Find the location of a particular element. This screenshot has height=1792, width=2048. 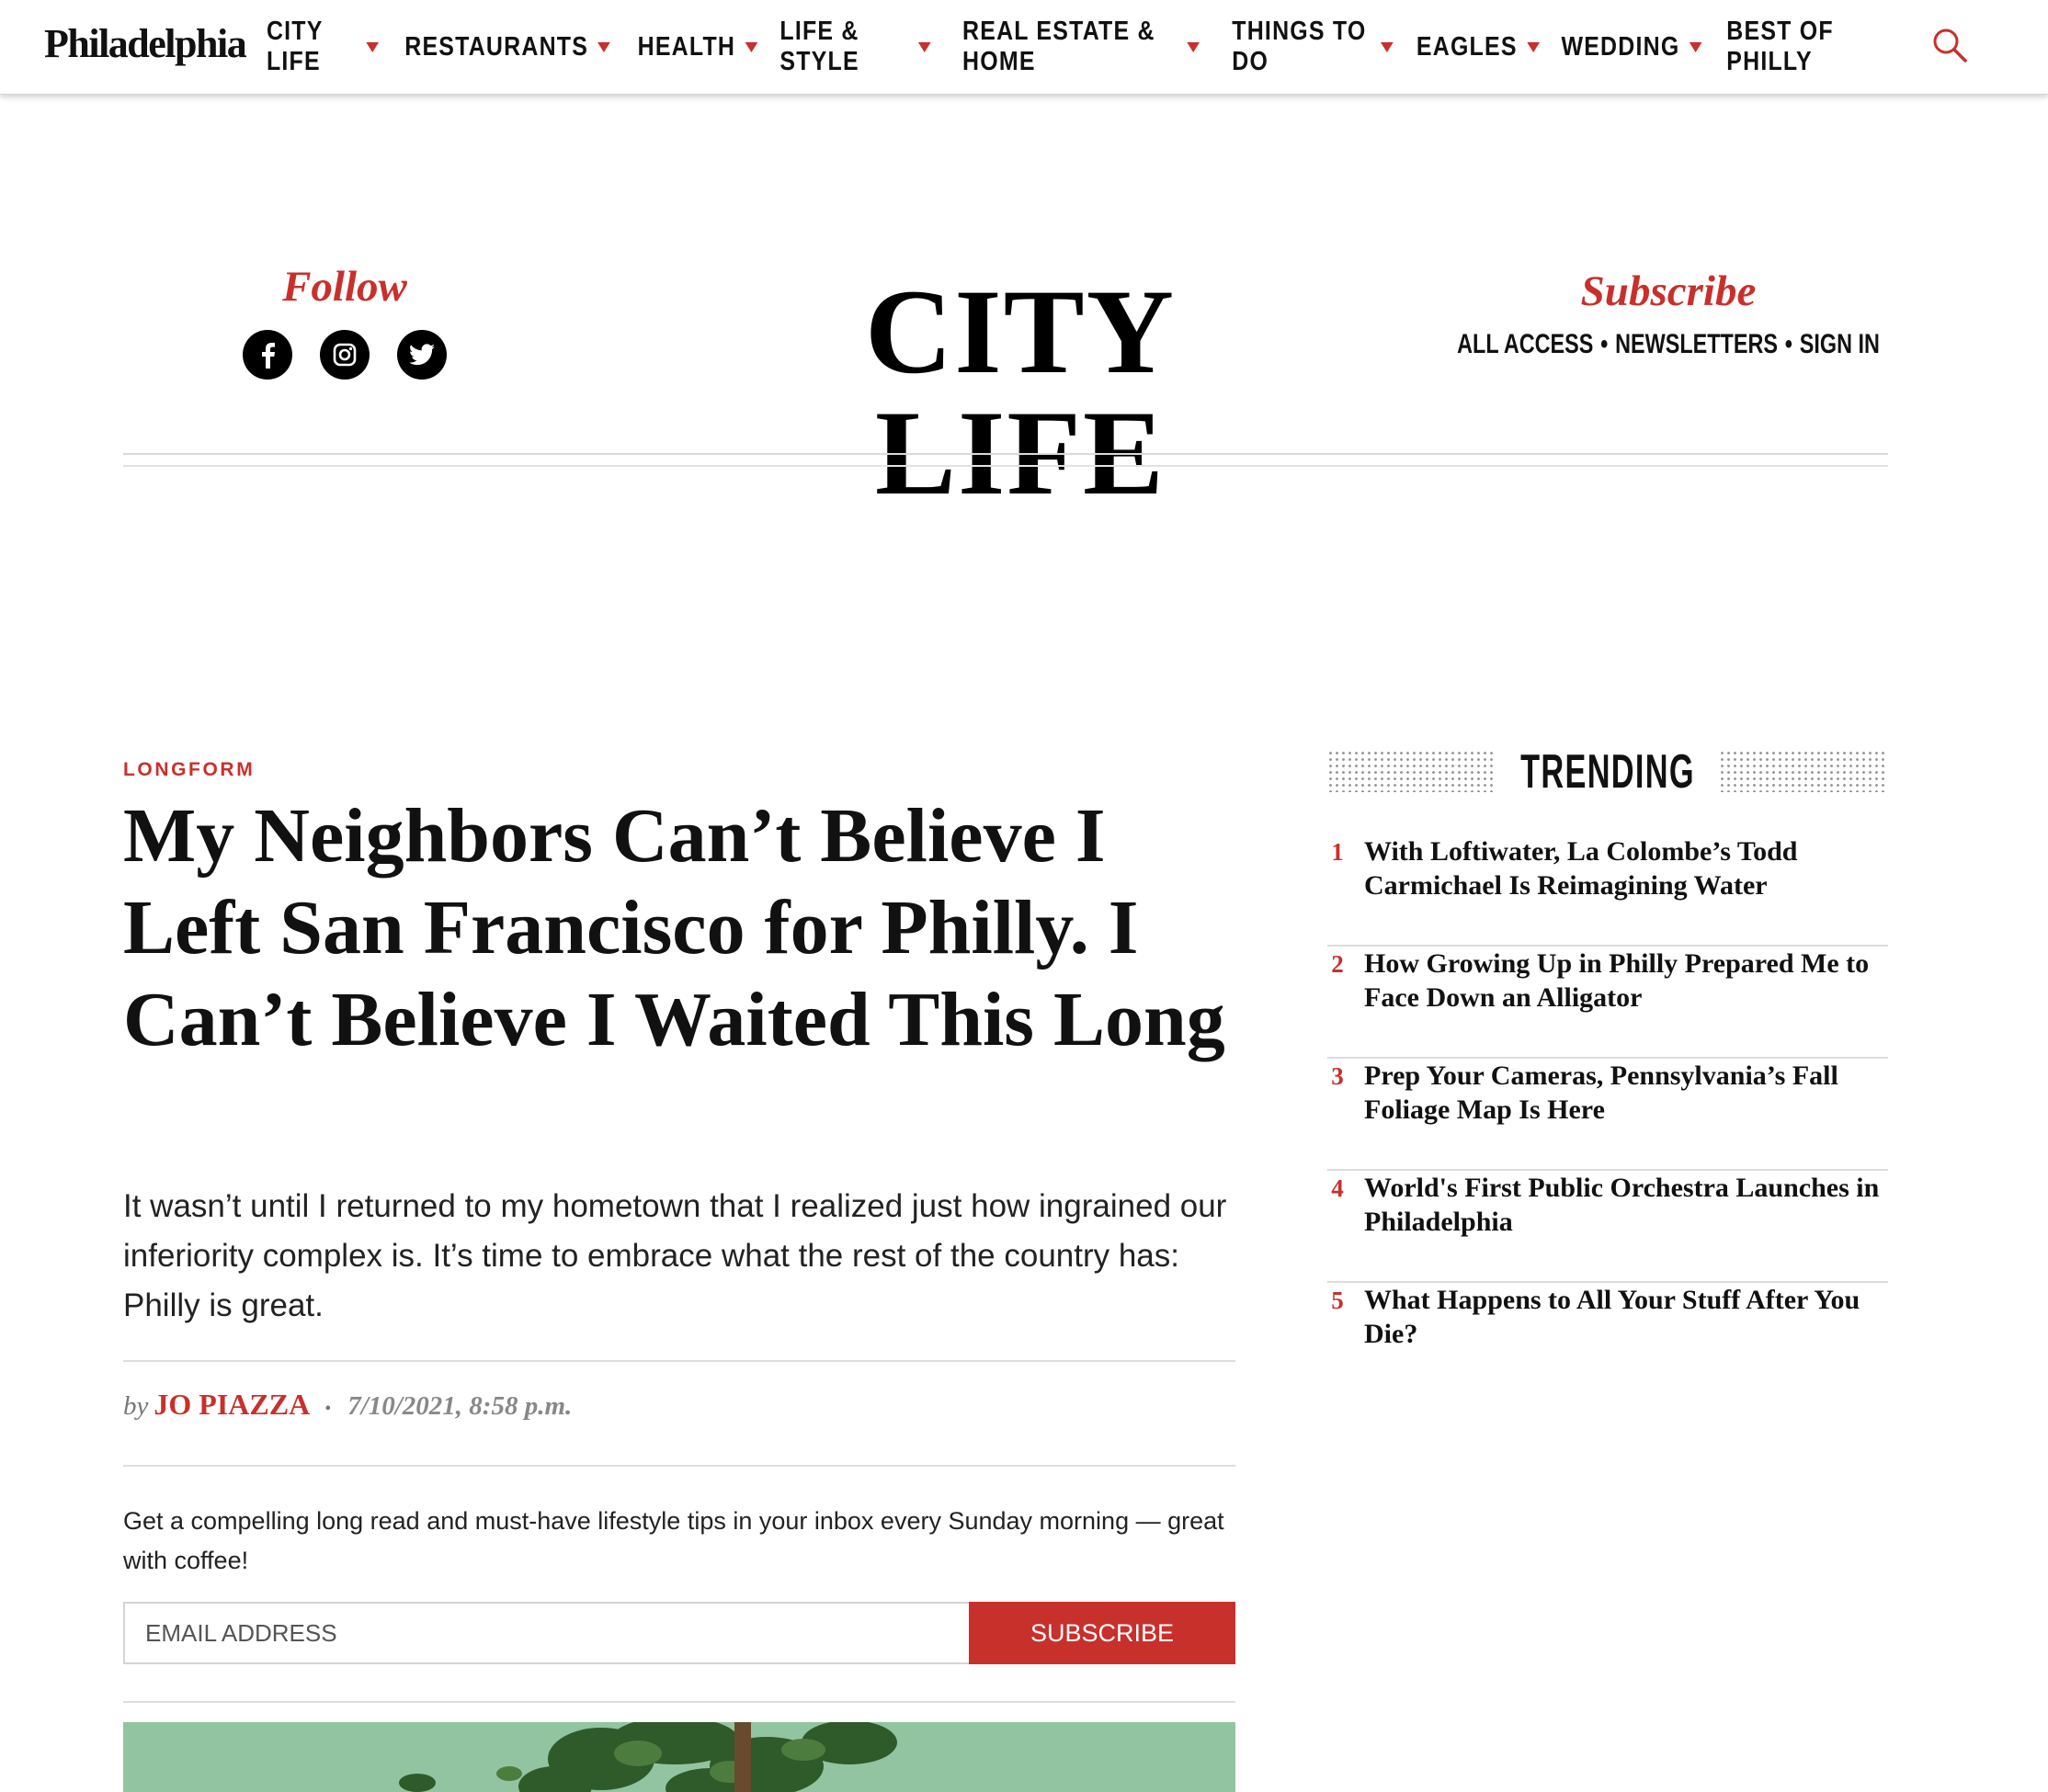

instagram-link is located at coordinates (345, 355).